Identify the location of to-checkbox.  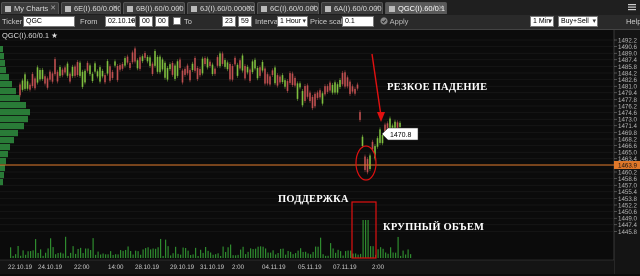
(177, 21).